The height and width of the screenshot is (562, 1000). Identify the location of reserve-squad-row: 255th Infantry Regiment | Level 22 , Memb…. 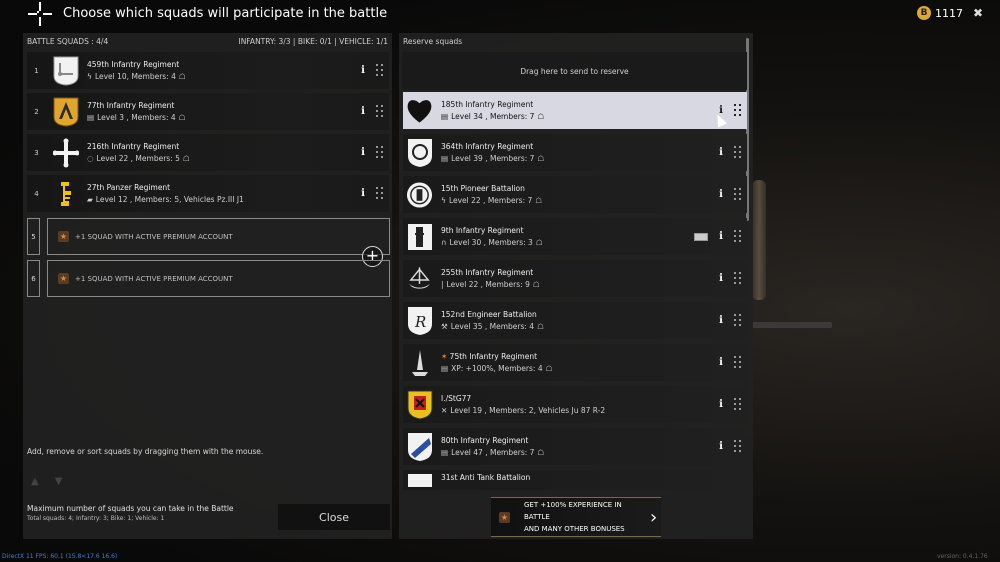
(575, 278).